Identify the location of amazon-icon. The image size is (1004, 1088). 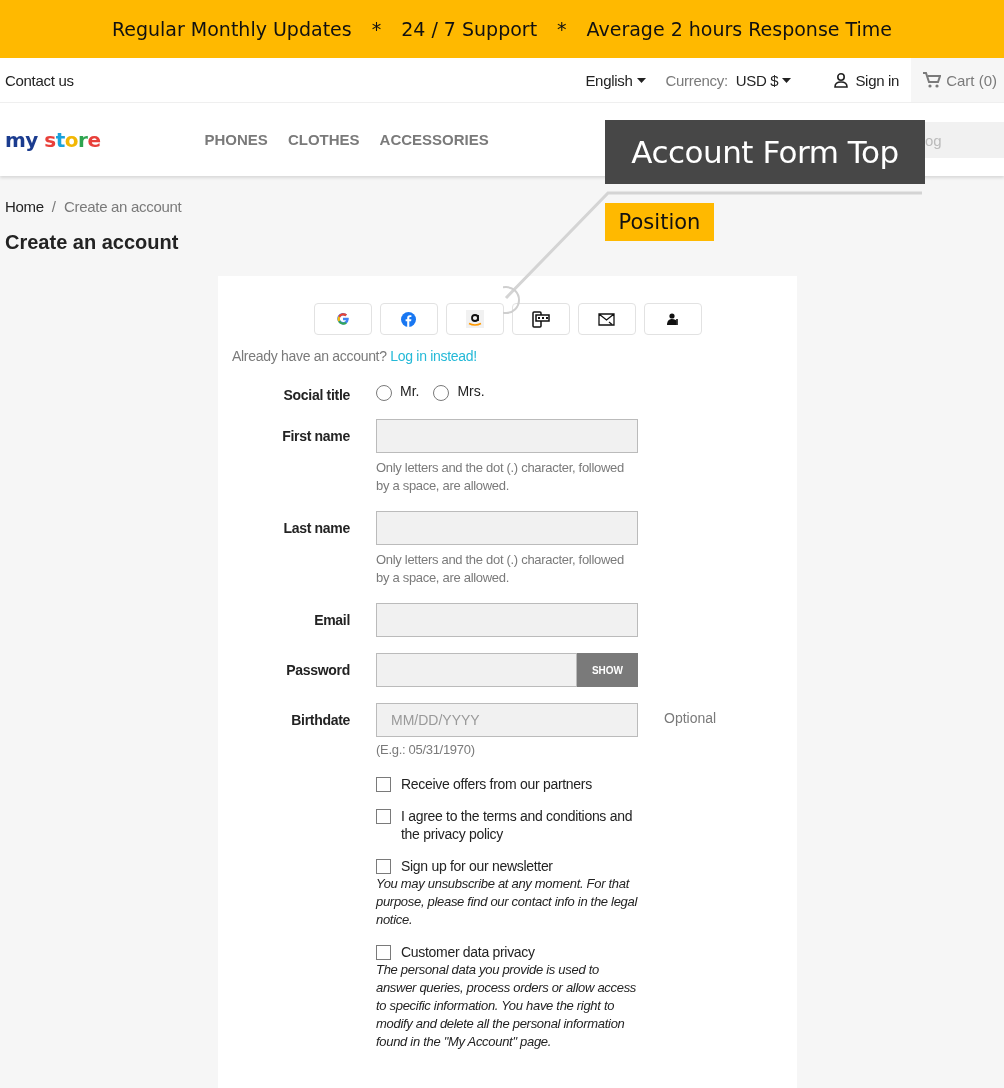
(474, 319).